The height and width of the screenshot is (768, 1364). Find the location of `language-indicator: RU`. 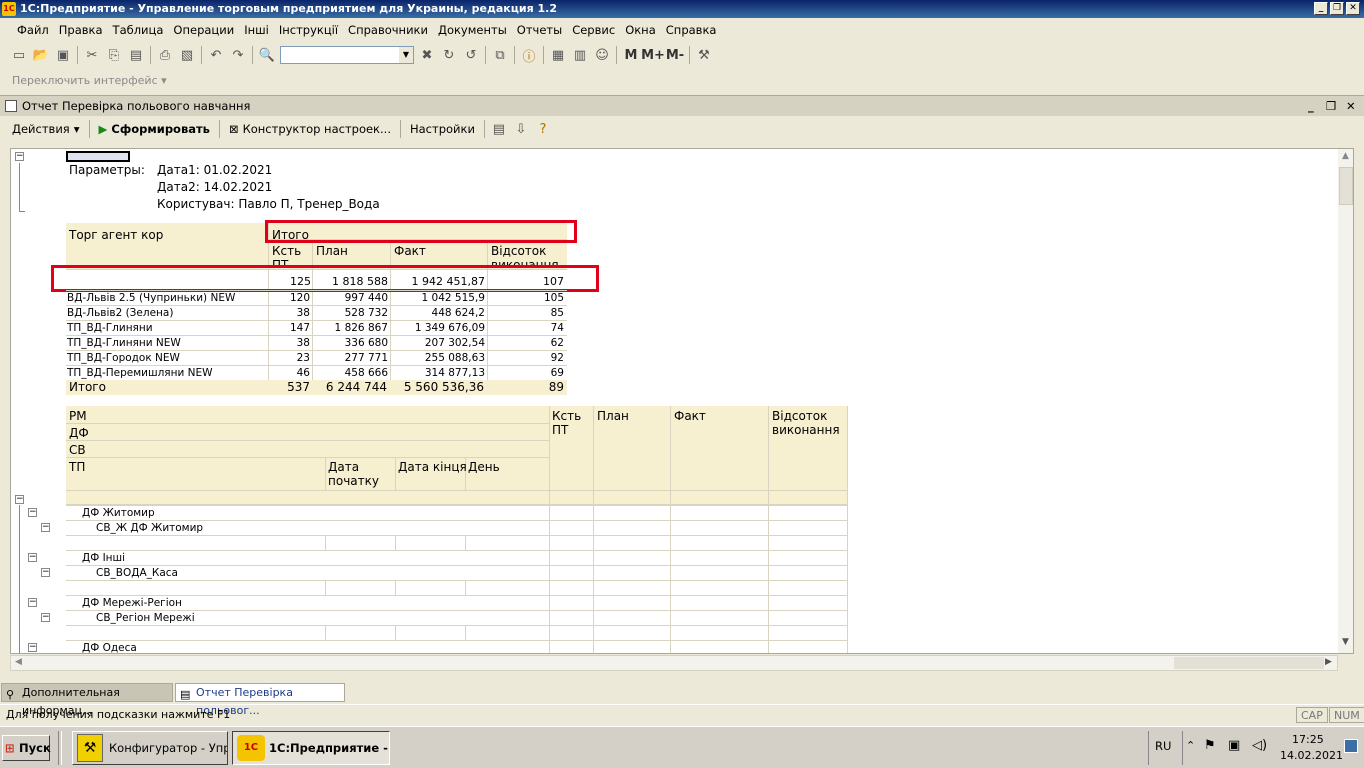

language-indicator: RU is located at coordinates (1163, 746).